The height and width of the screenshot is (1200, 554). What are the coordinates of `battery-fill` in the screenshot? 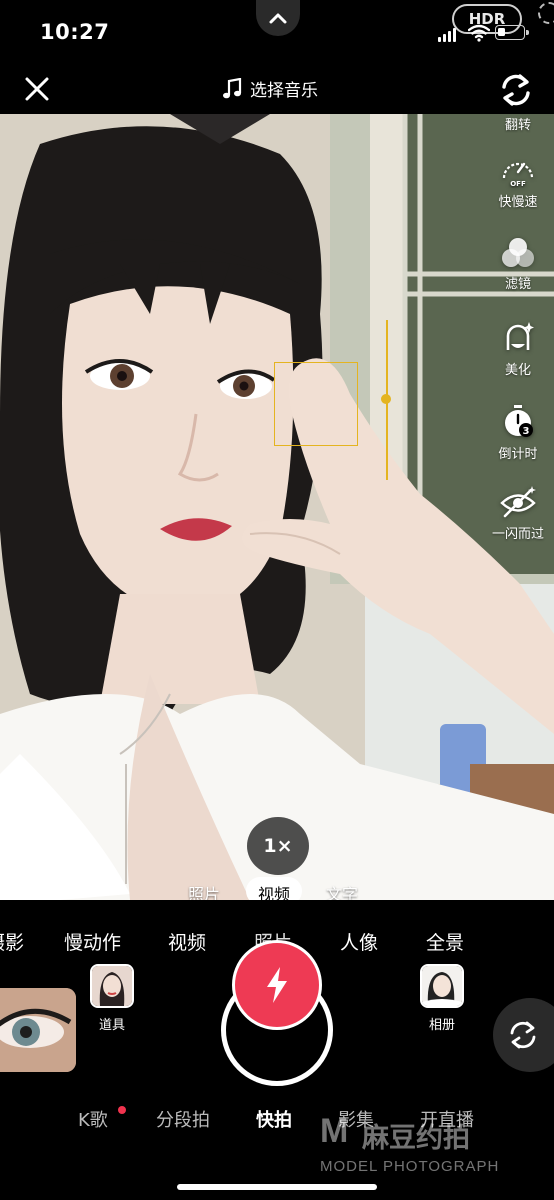 It's located at (501, 32).